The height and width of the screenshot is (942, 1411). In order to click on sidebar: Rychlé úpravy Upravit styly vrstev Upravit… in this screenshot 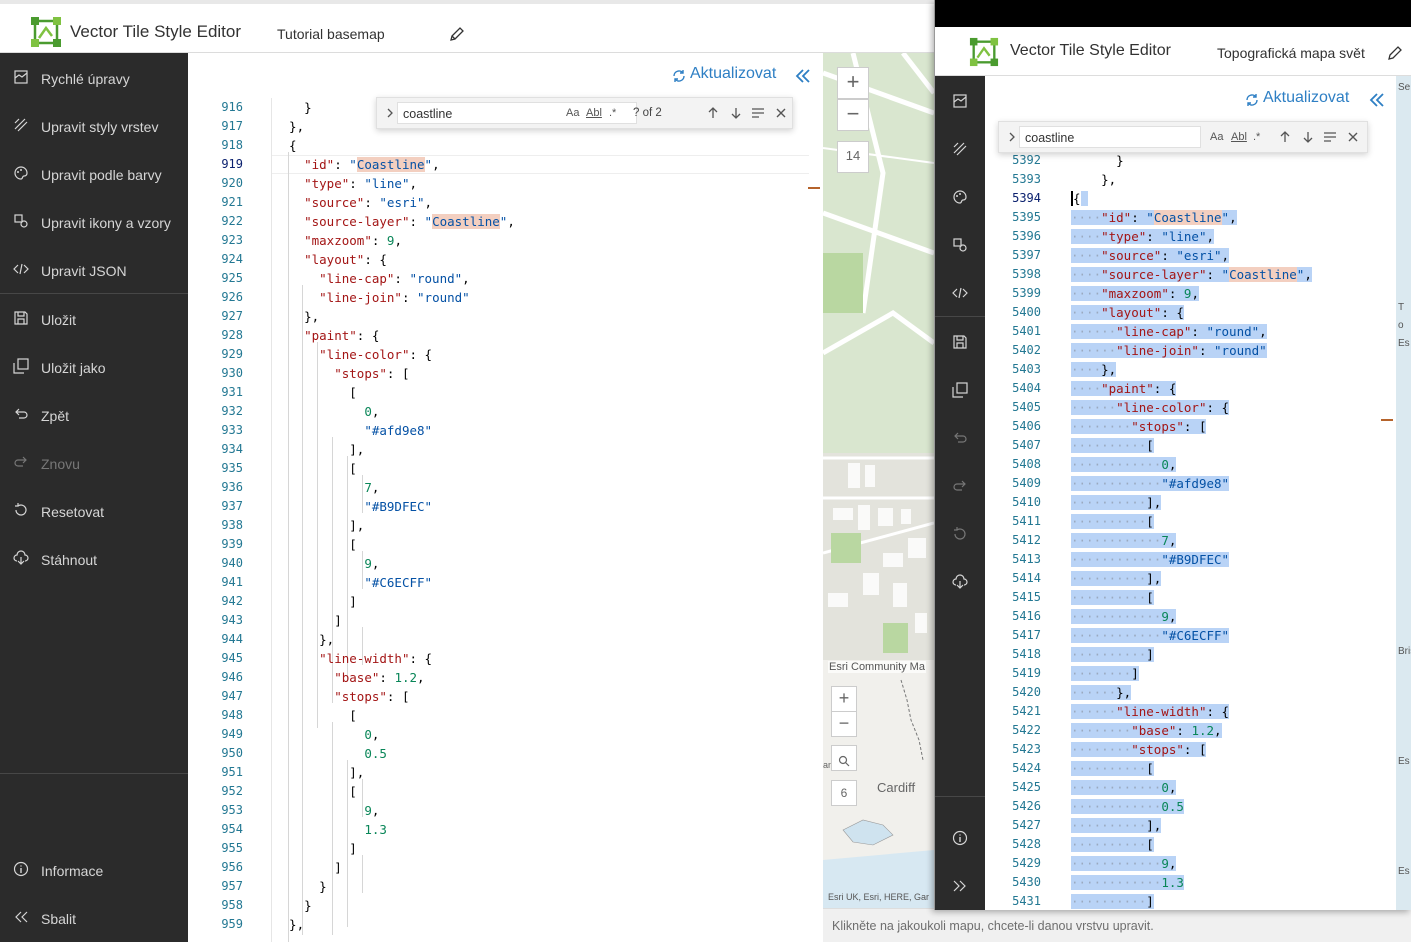, I will do `click(94, 497)`.